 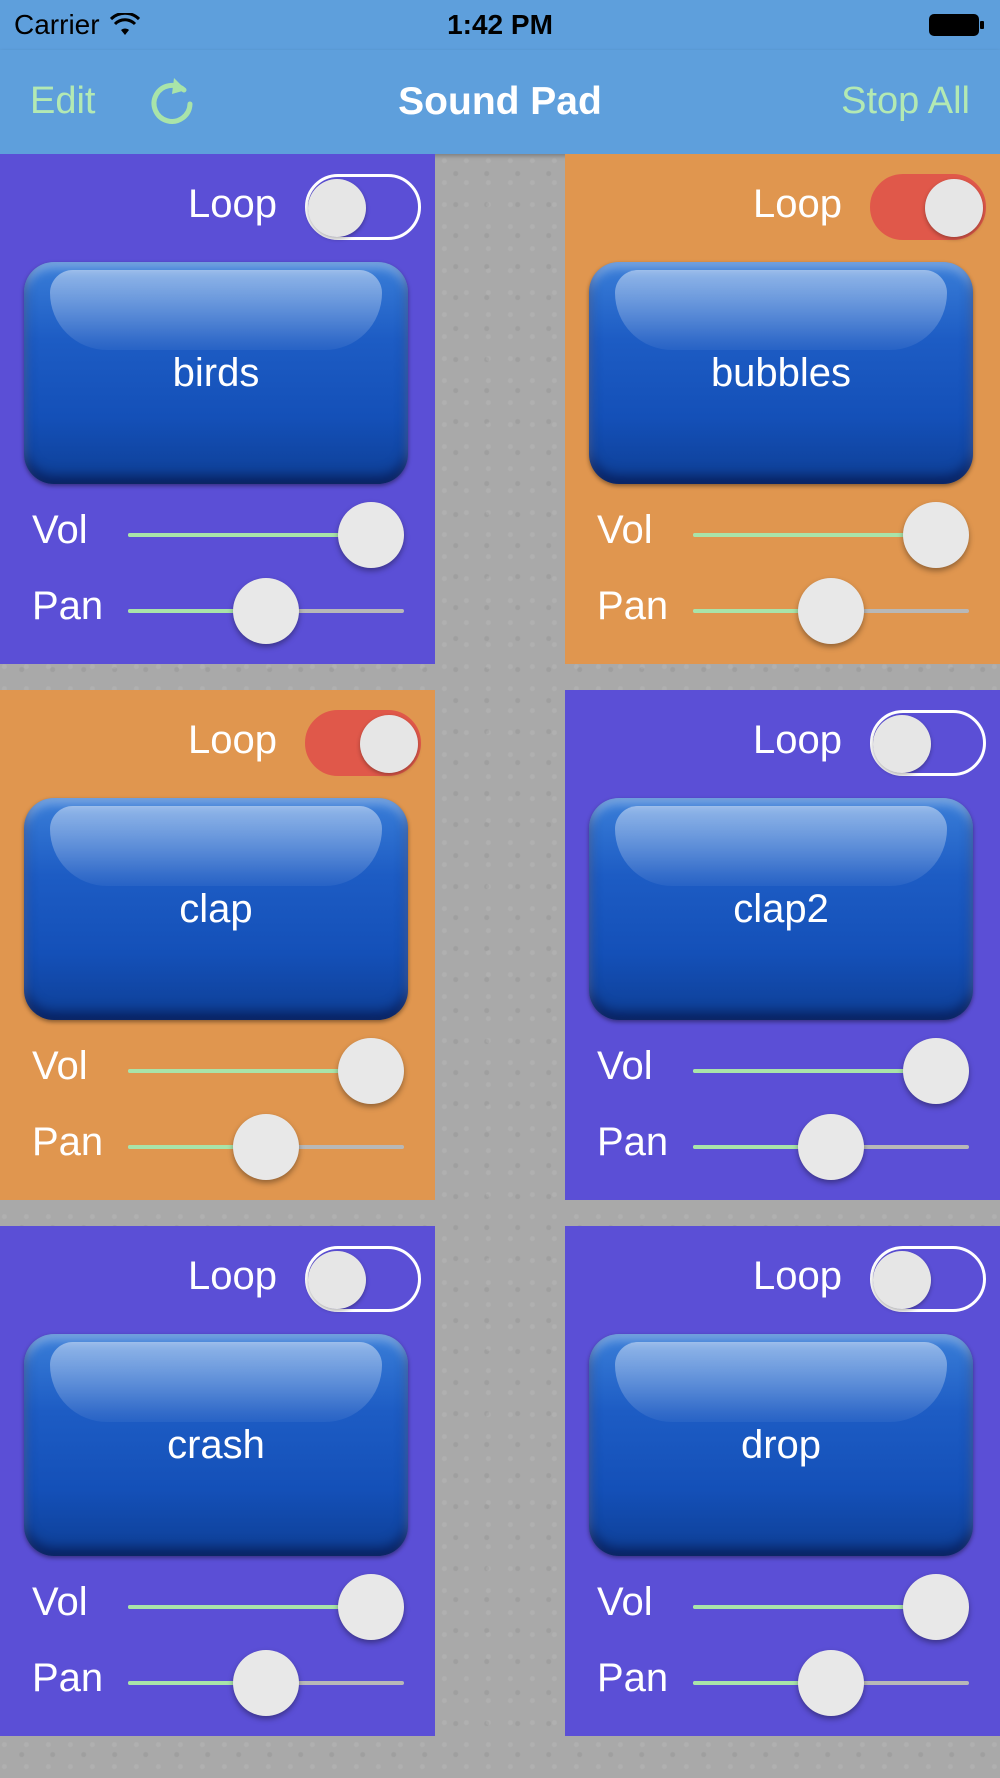 I want to click on status-time: 1:42 PM, so click(x=500, y=24).